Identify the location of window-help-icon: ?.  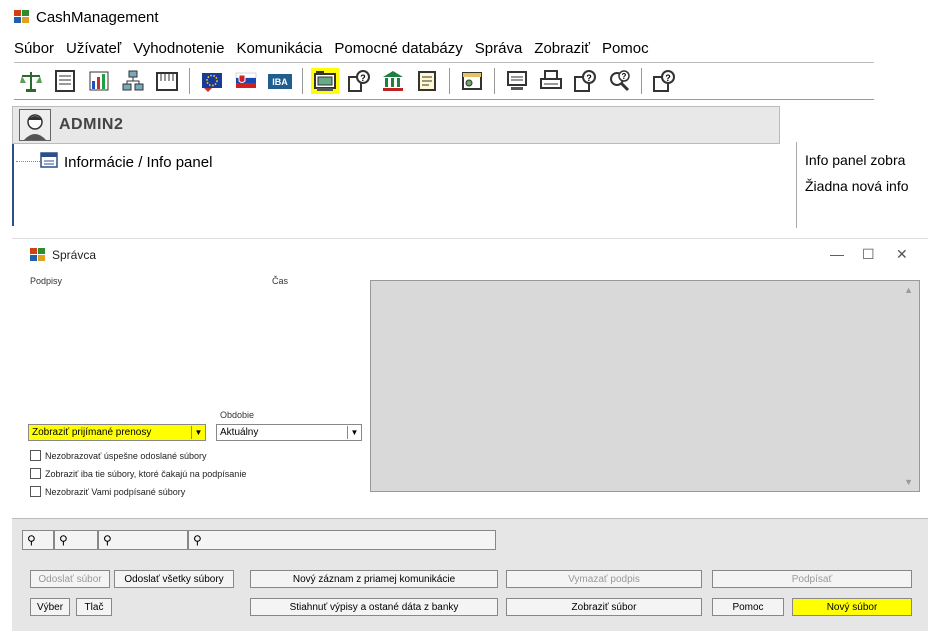
(585, 81).